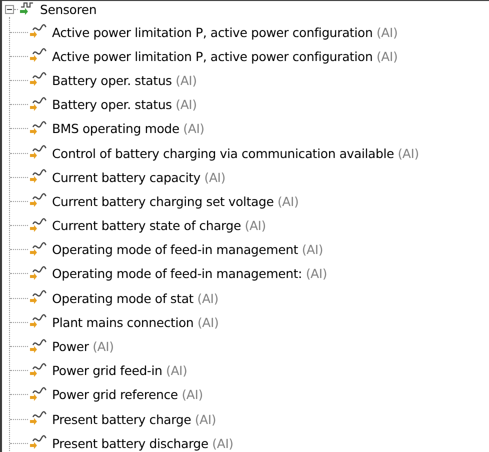  What do you see at coordinates (235, 153) in the screenshot?
I see `tree-item: Control of battery charging via communication available (AI)` at bounding box center [235, 153].